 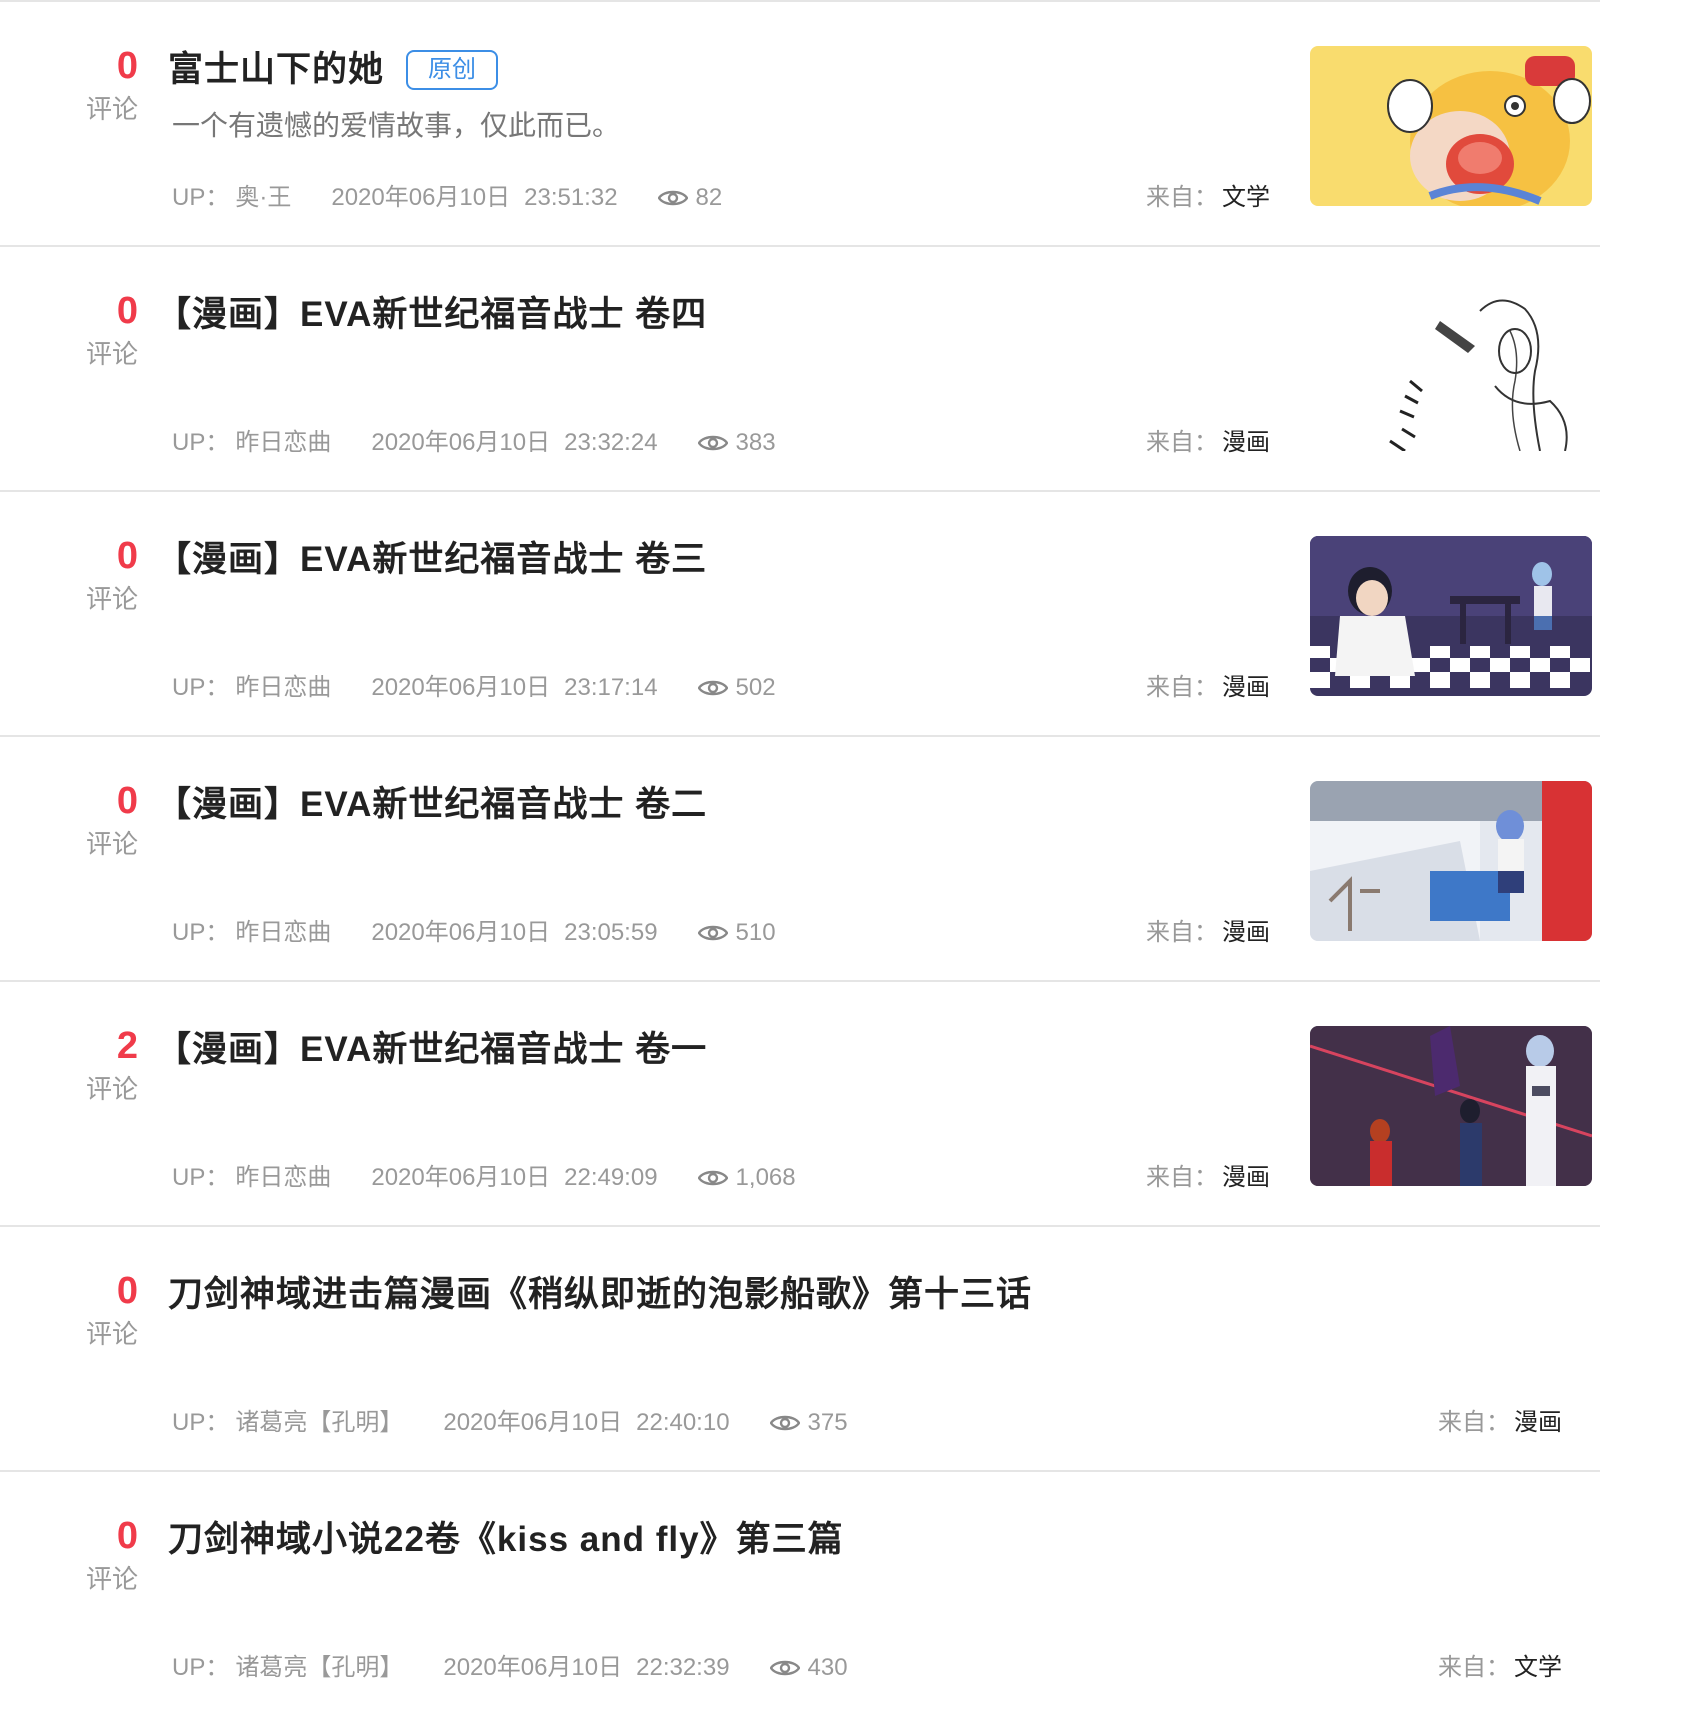 I want to click on original-badge: 原创, so click(x=452, y=70).